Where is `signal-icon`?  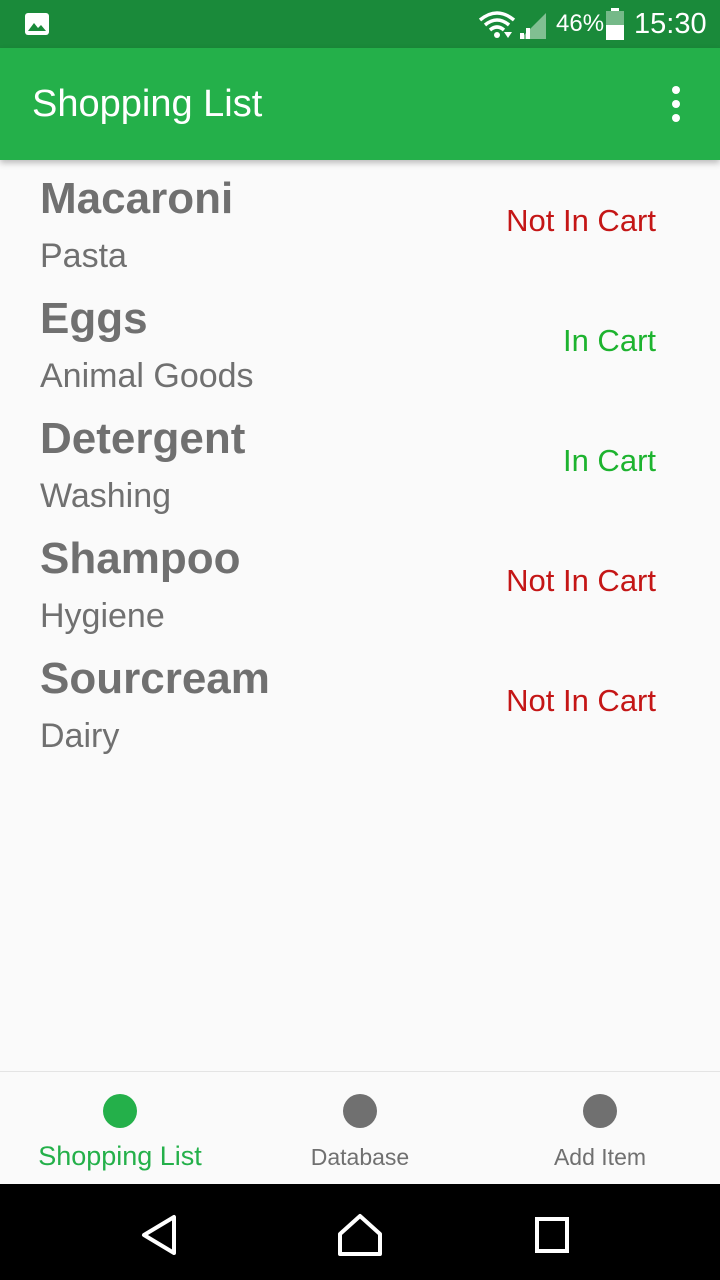
signal-icon is located at coordinates (533, 26).